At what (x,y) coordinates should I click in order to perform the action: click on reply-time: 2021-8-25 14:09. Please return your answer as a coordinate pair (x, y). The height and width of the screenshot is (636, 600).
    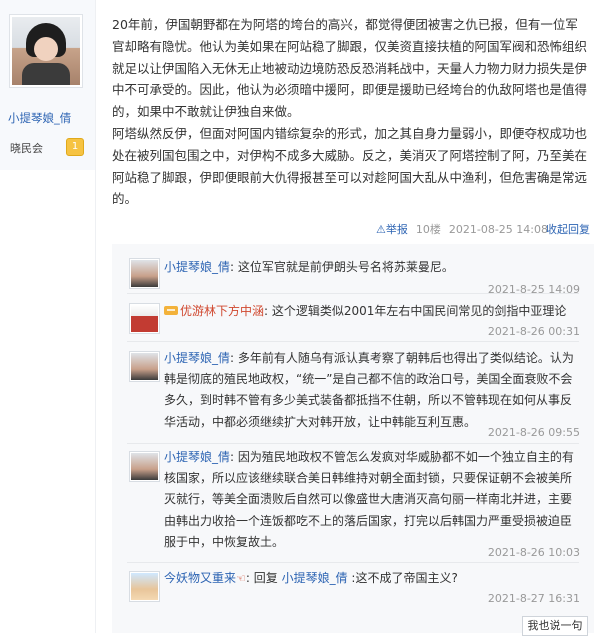
    Looking at the image, I should click on (533, 289).